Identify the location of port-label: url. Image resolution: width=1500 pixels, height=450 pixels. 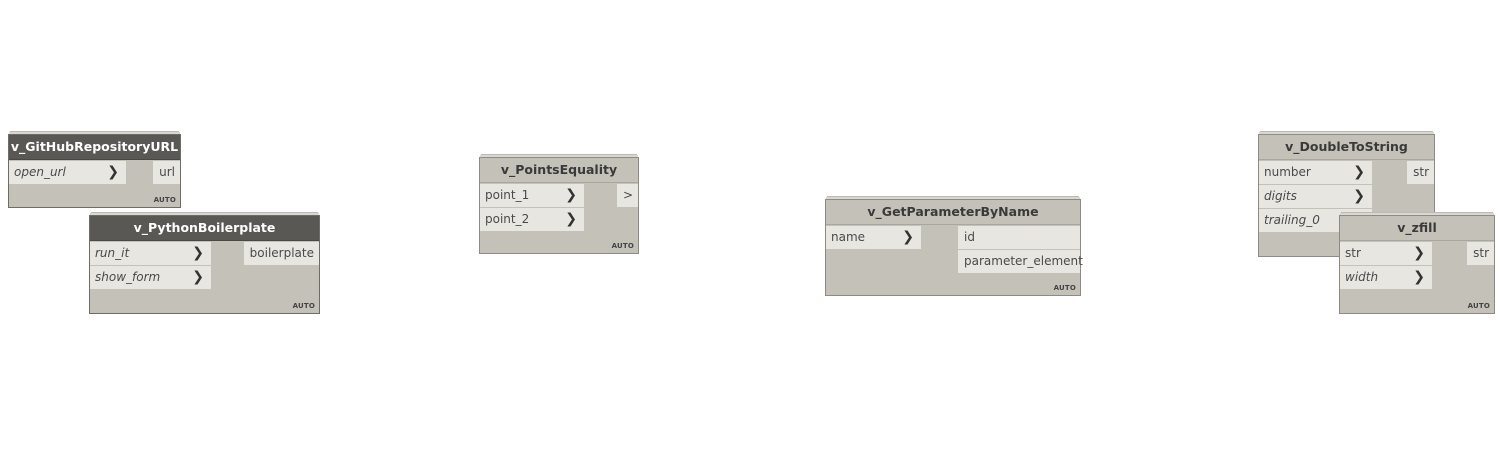
(167, 172).